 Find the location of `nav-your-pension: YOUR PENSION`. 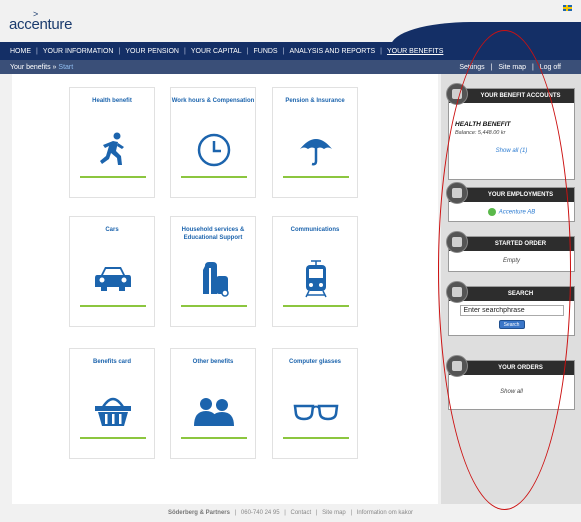

nav-your-pension: YOUR PENSION is located at coordinates (152, 51).